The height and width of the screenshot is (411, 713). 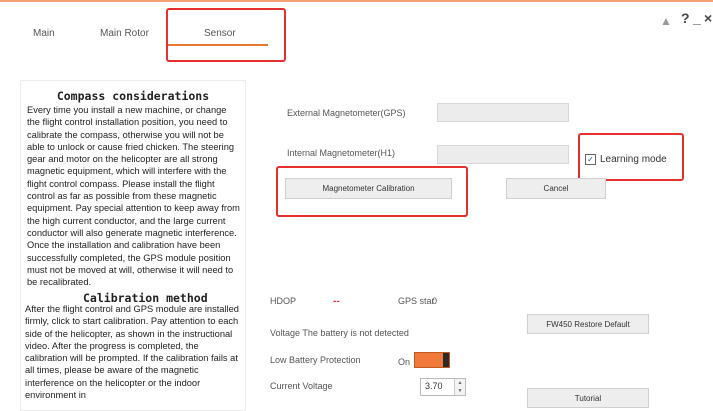 I want to click on shirt-icon: ▲, so click(x=666, y=21).